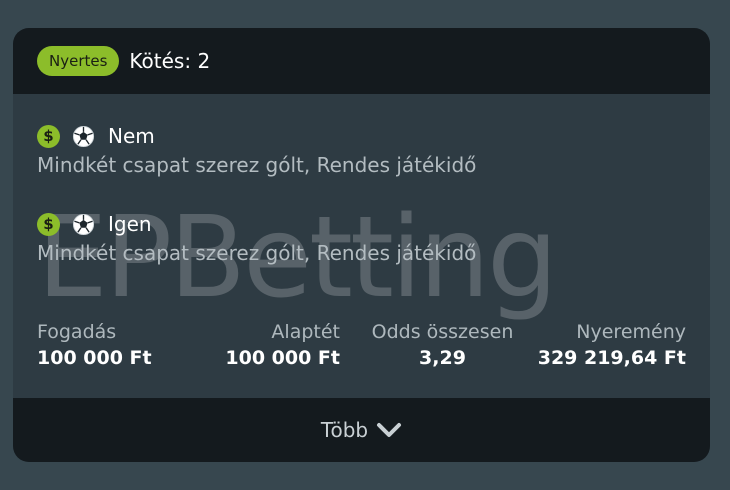 This screenshot has height=490, width=730. Describe the element at coordinates (612, 345) in the screenshot. I see `winnings-stat: Nyeremény 329 219,64 Ft` at that location.